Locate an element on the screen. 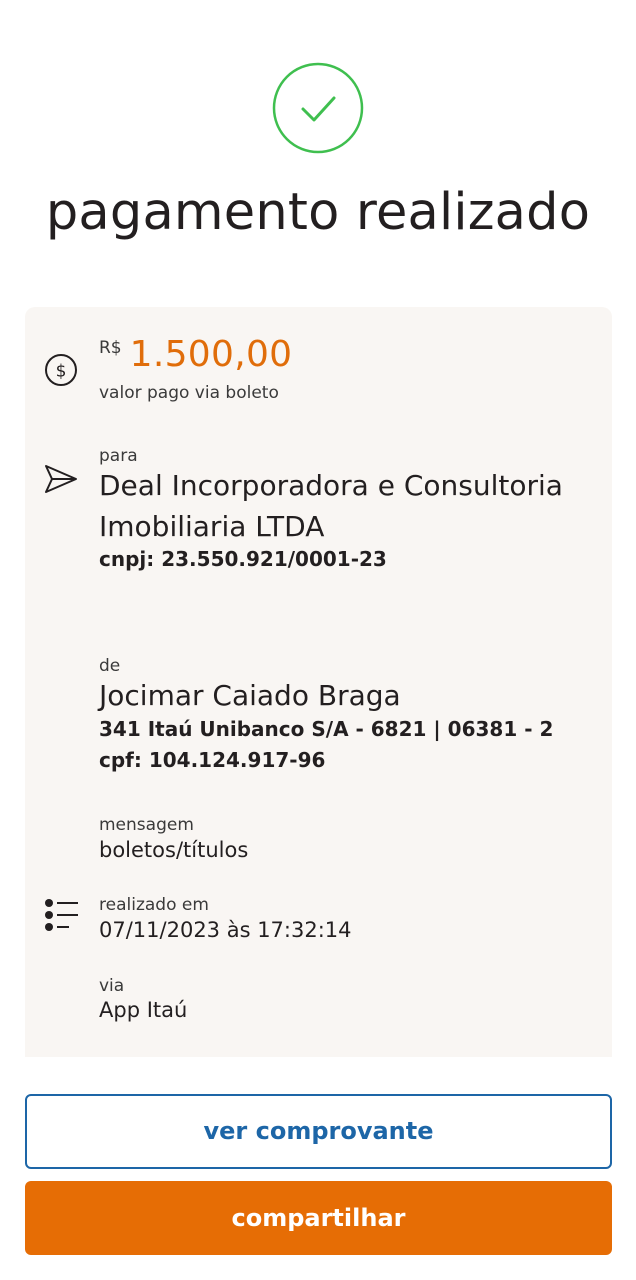 This screenshot has width=636, height=1280. share-button: compartilhar is located at coordinates (318, 1218).